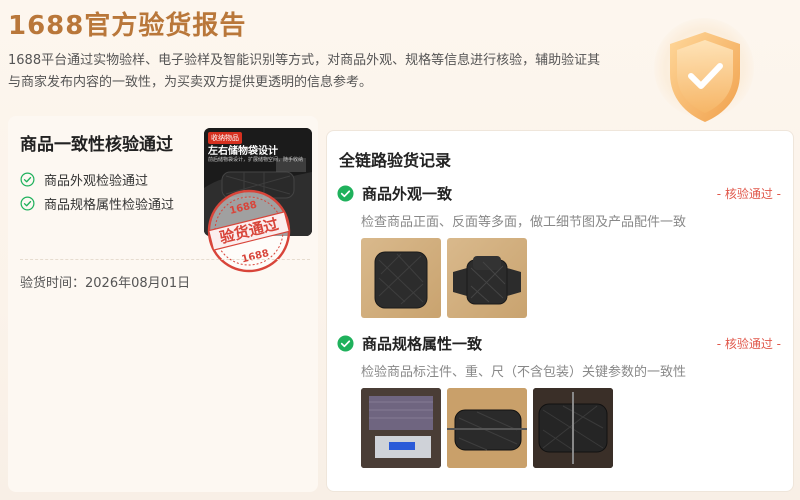 Image resolution: width=800 pixels, height=500 pixels. I want to click on summary-title: 商品一致性核验通过, so click(96, 145).